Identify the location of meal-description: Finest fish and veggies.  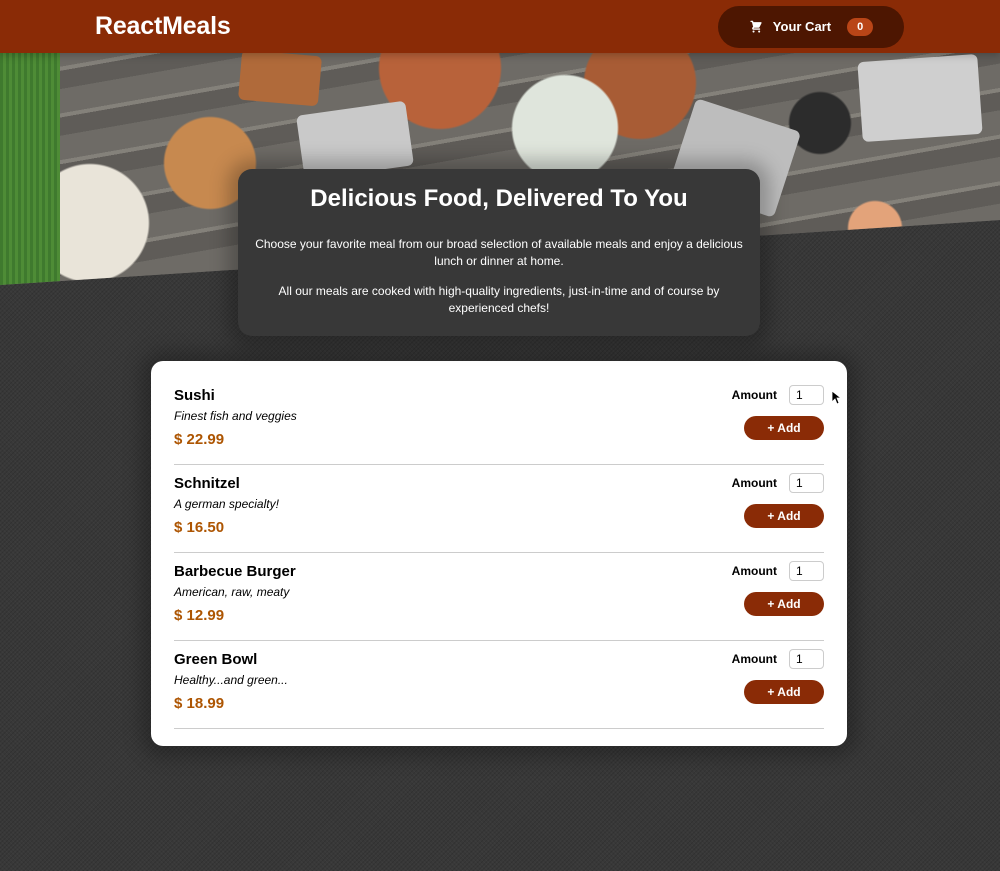
(235, 416).